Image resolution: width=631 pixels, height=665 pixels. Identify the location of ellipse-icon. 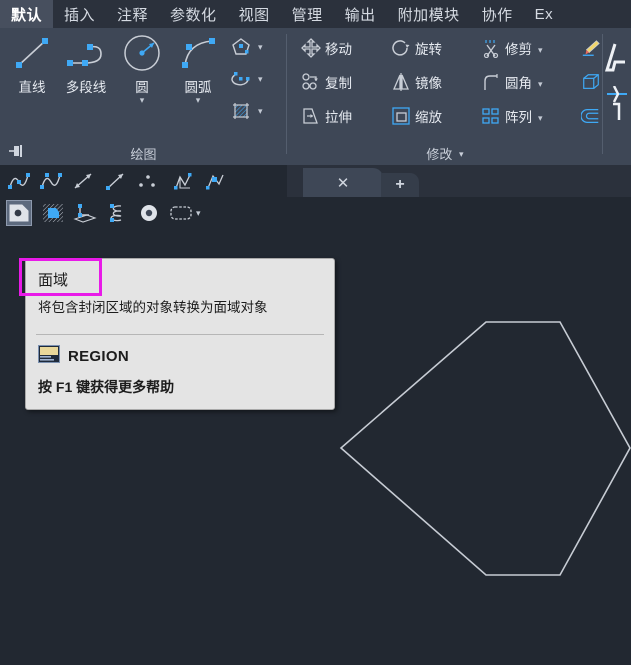
(240, 79).